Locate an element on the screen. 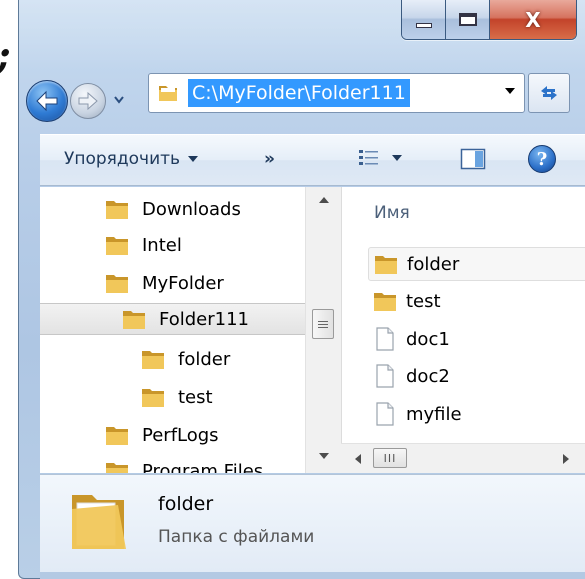  forward-arrow-icon is located at coordinates (88, 101).